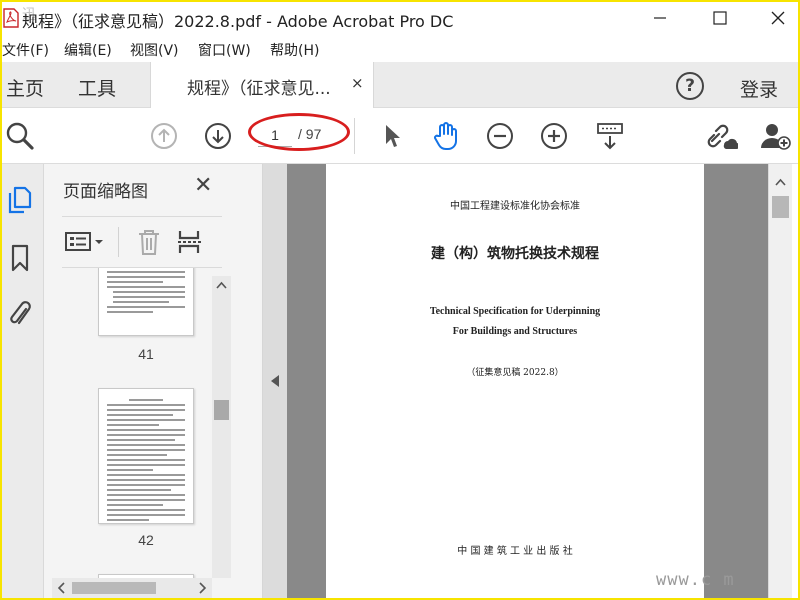 This screenshot has width=800, height=600. What do you see at coordinates (446, 136) in the screenshot?
I see `hand-tool-icon` at bounding box center [446, 136].